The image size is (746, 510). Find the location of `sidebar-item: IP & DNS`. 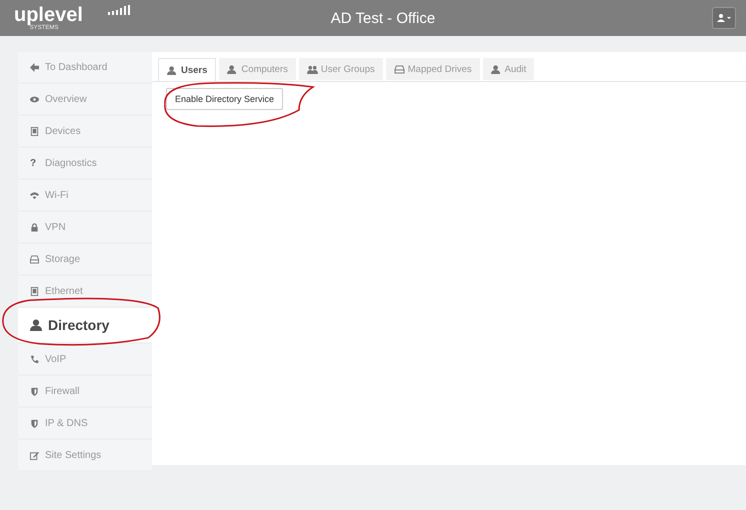

sidebar-item: IP & DNS is located at coordinates (85, 423).